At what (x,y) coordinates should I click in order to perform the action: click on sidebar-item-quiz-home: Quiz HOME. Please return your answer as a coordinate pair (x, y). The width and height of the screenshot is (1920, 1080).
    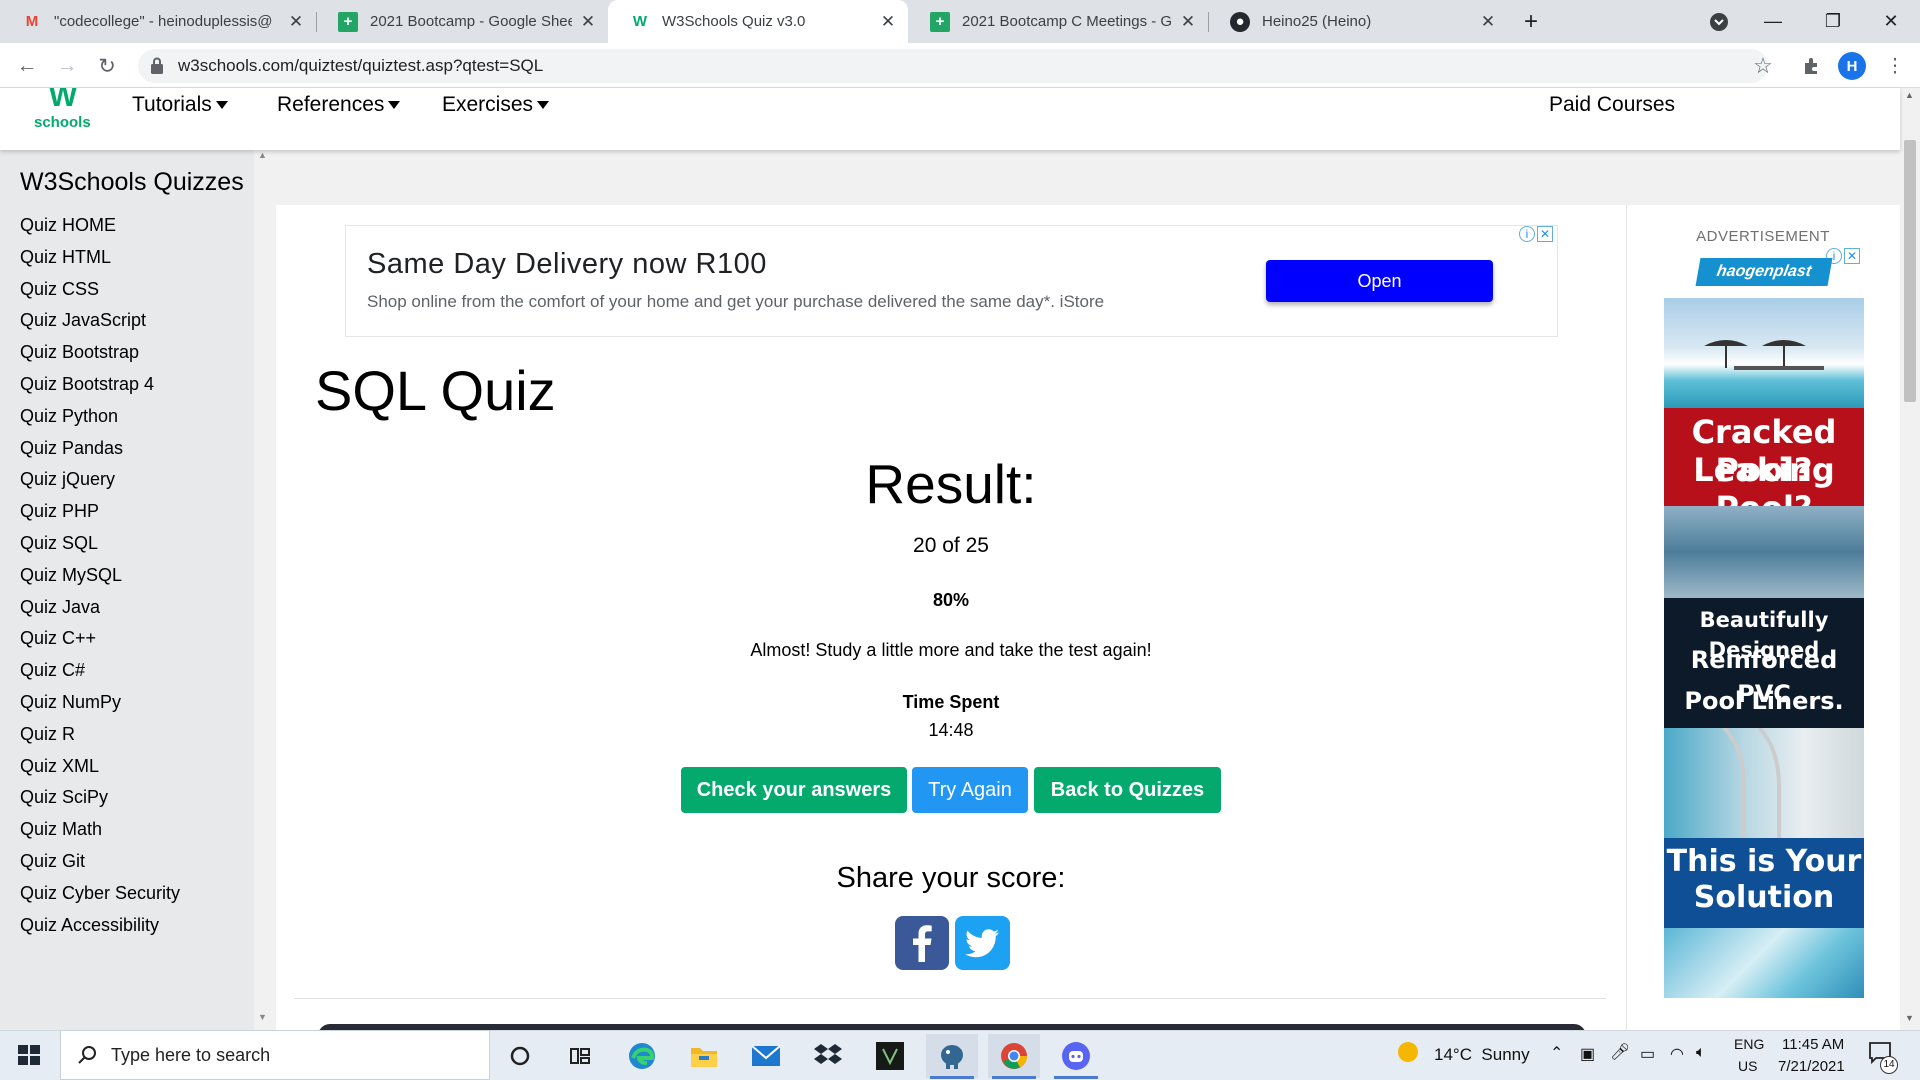
    Looking at the image, I should click on (135, 228).